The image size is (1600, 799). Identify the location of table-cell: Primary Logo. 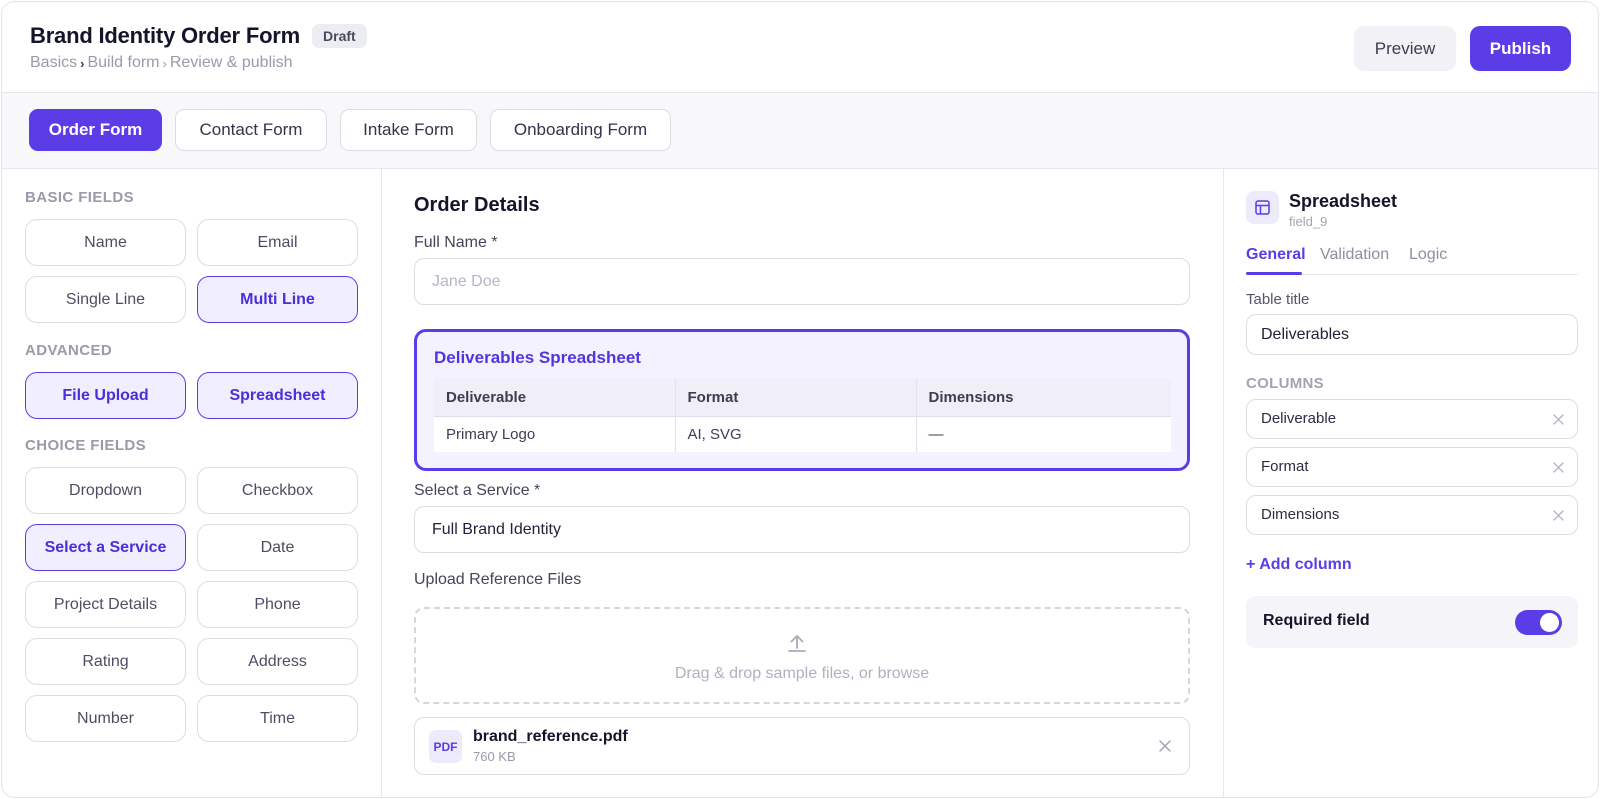
(555, 434).